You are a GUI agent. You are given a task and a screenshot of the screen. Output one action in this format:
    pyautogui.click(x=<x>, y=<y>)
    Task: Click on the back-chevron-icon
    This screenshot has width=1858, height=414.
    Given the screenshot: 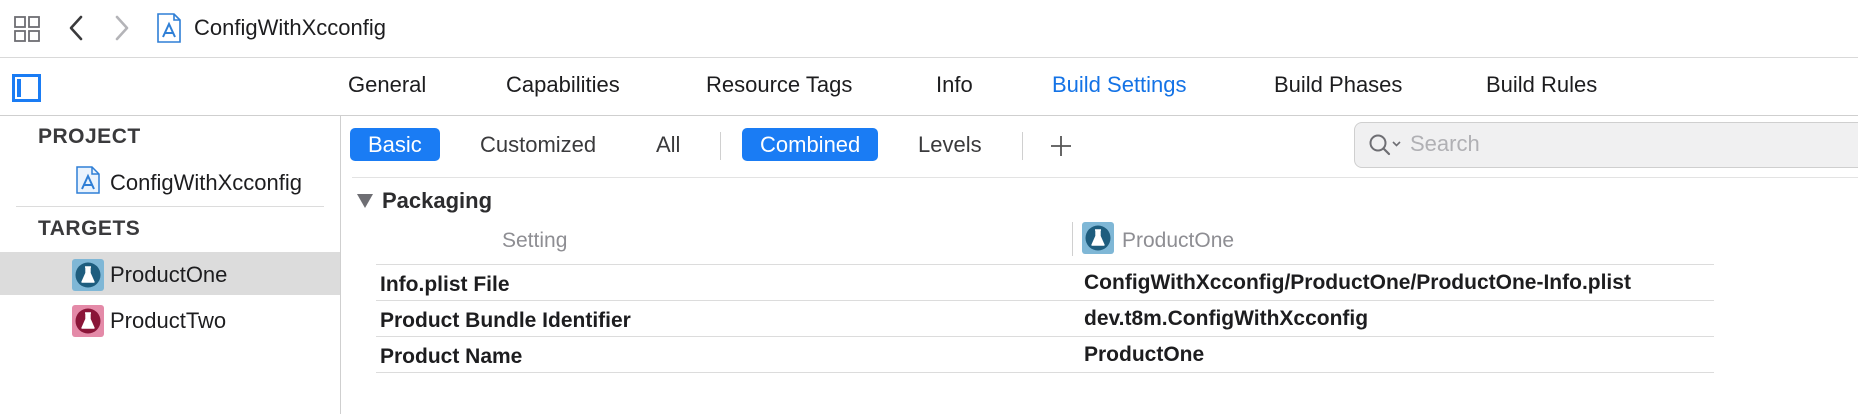 What is the action you would take?
    pyautogui.click(x=76, y=28)
    